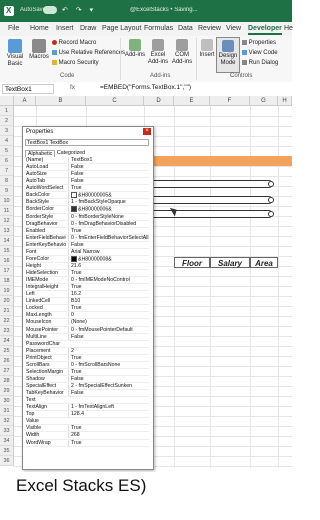 The image size is (320, 520). What do you see at coordinates (61, 101) in the screenshot?
I see `column-header: B` at bounding box center [61, 101].